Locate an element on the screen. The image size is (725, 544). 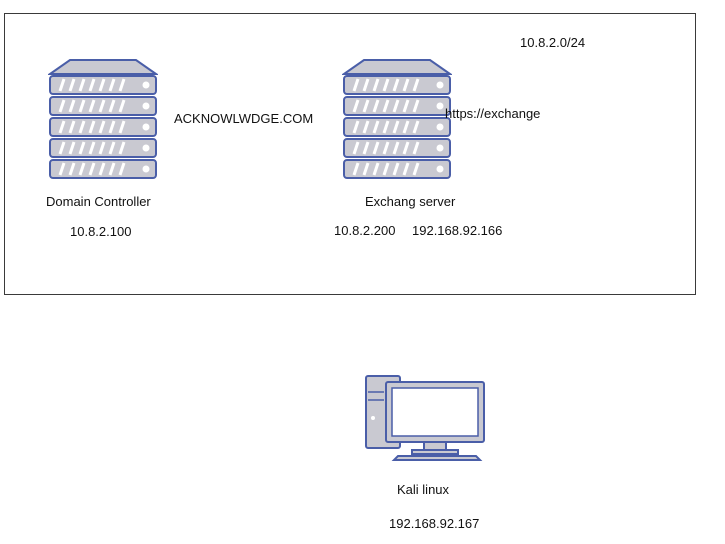
kali-ip: 192.168.92.167 is located at coordinates (434, 523).